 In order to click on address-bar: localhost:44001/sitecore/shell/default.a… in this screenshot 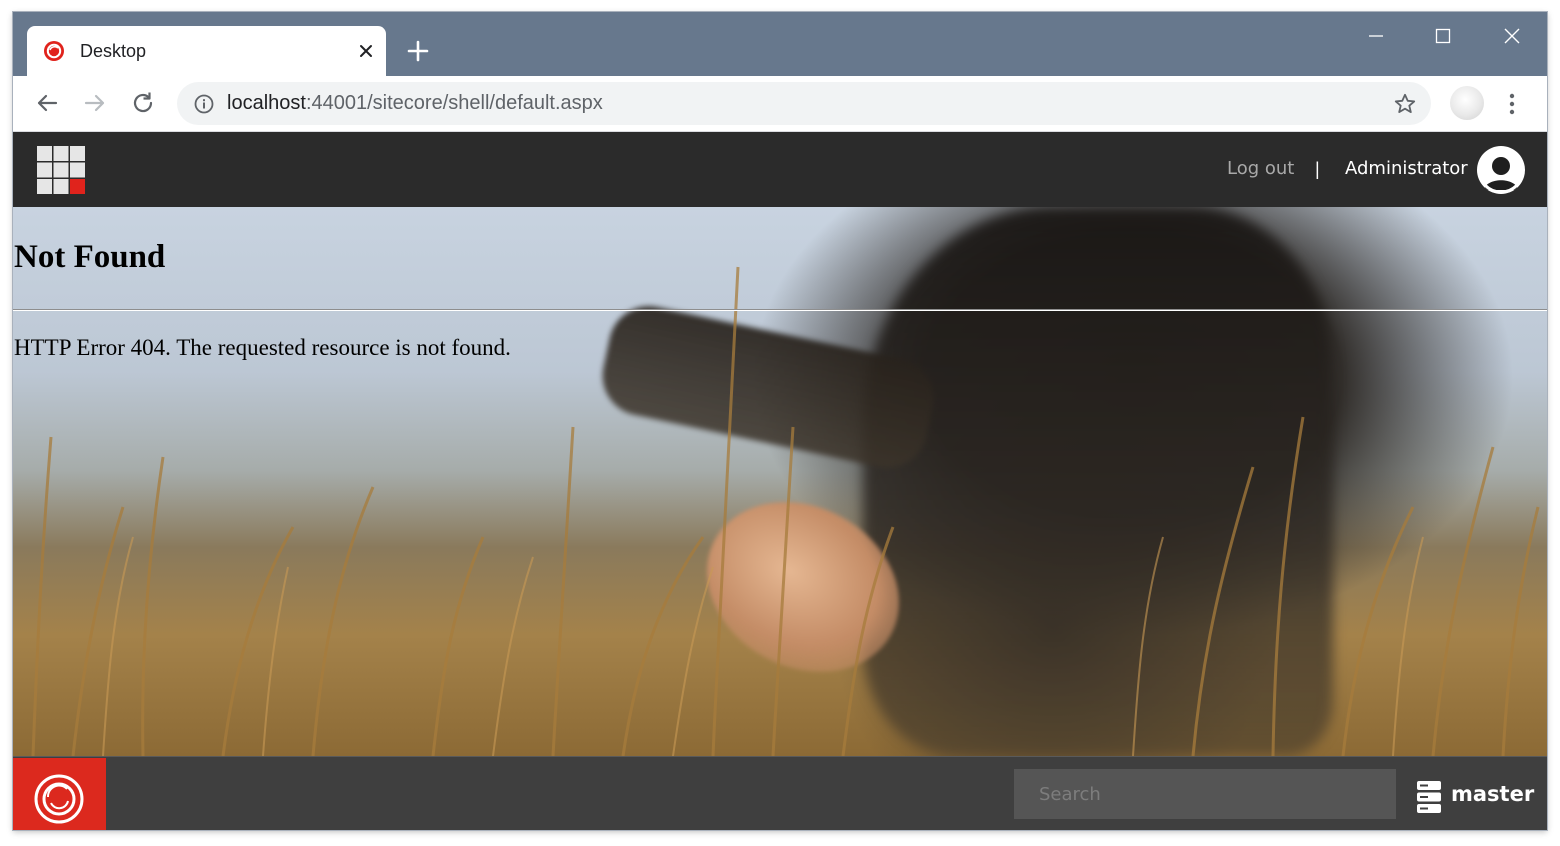, I will do `click(804, 103)`.